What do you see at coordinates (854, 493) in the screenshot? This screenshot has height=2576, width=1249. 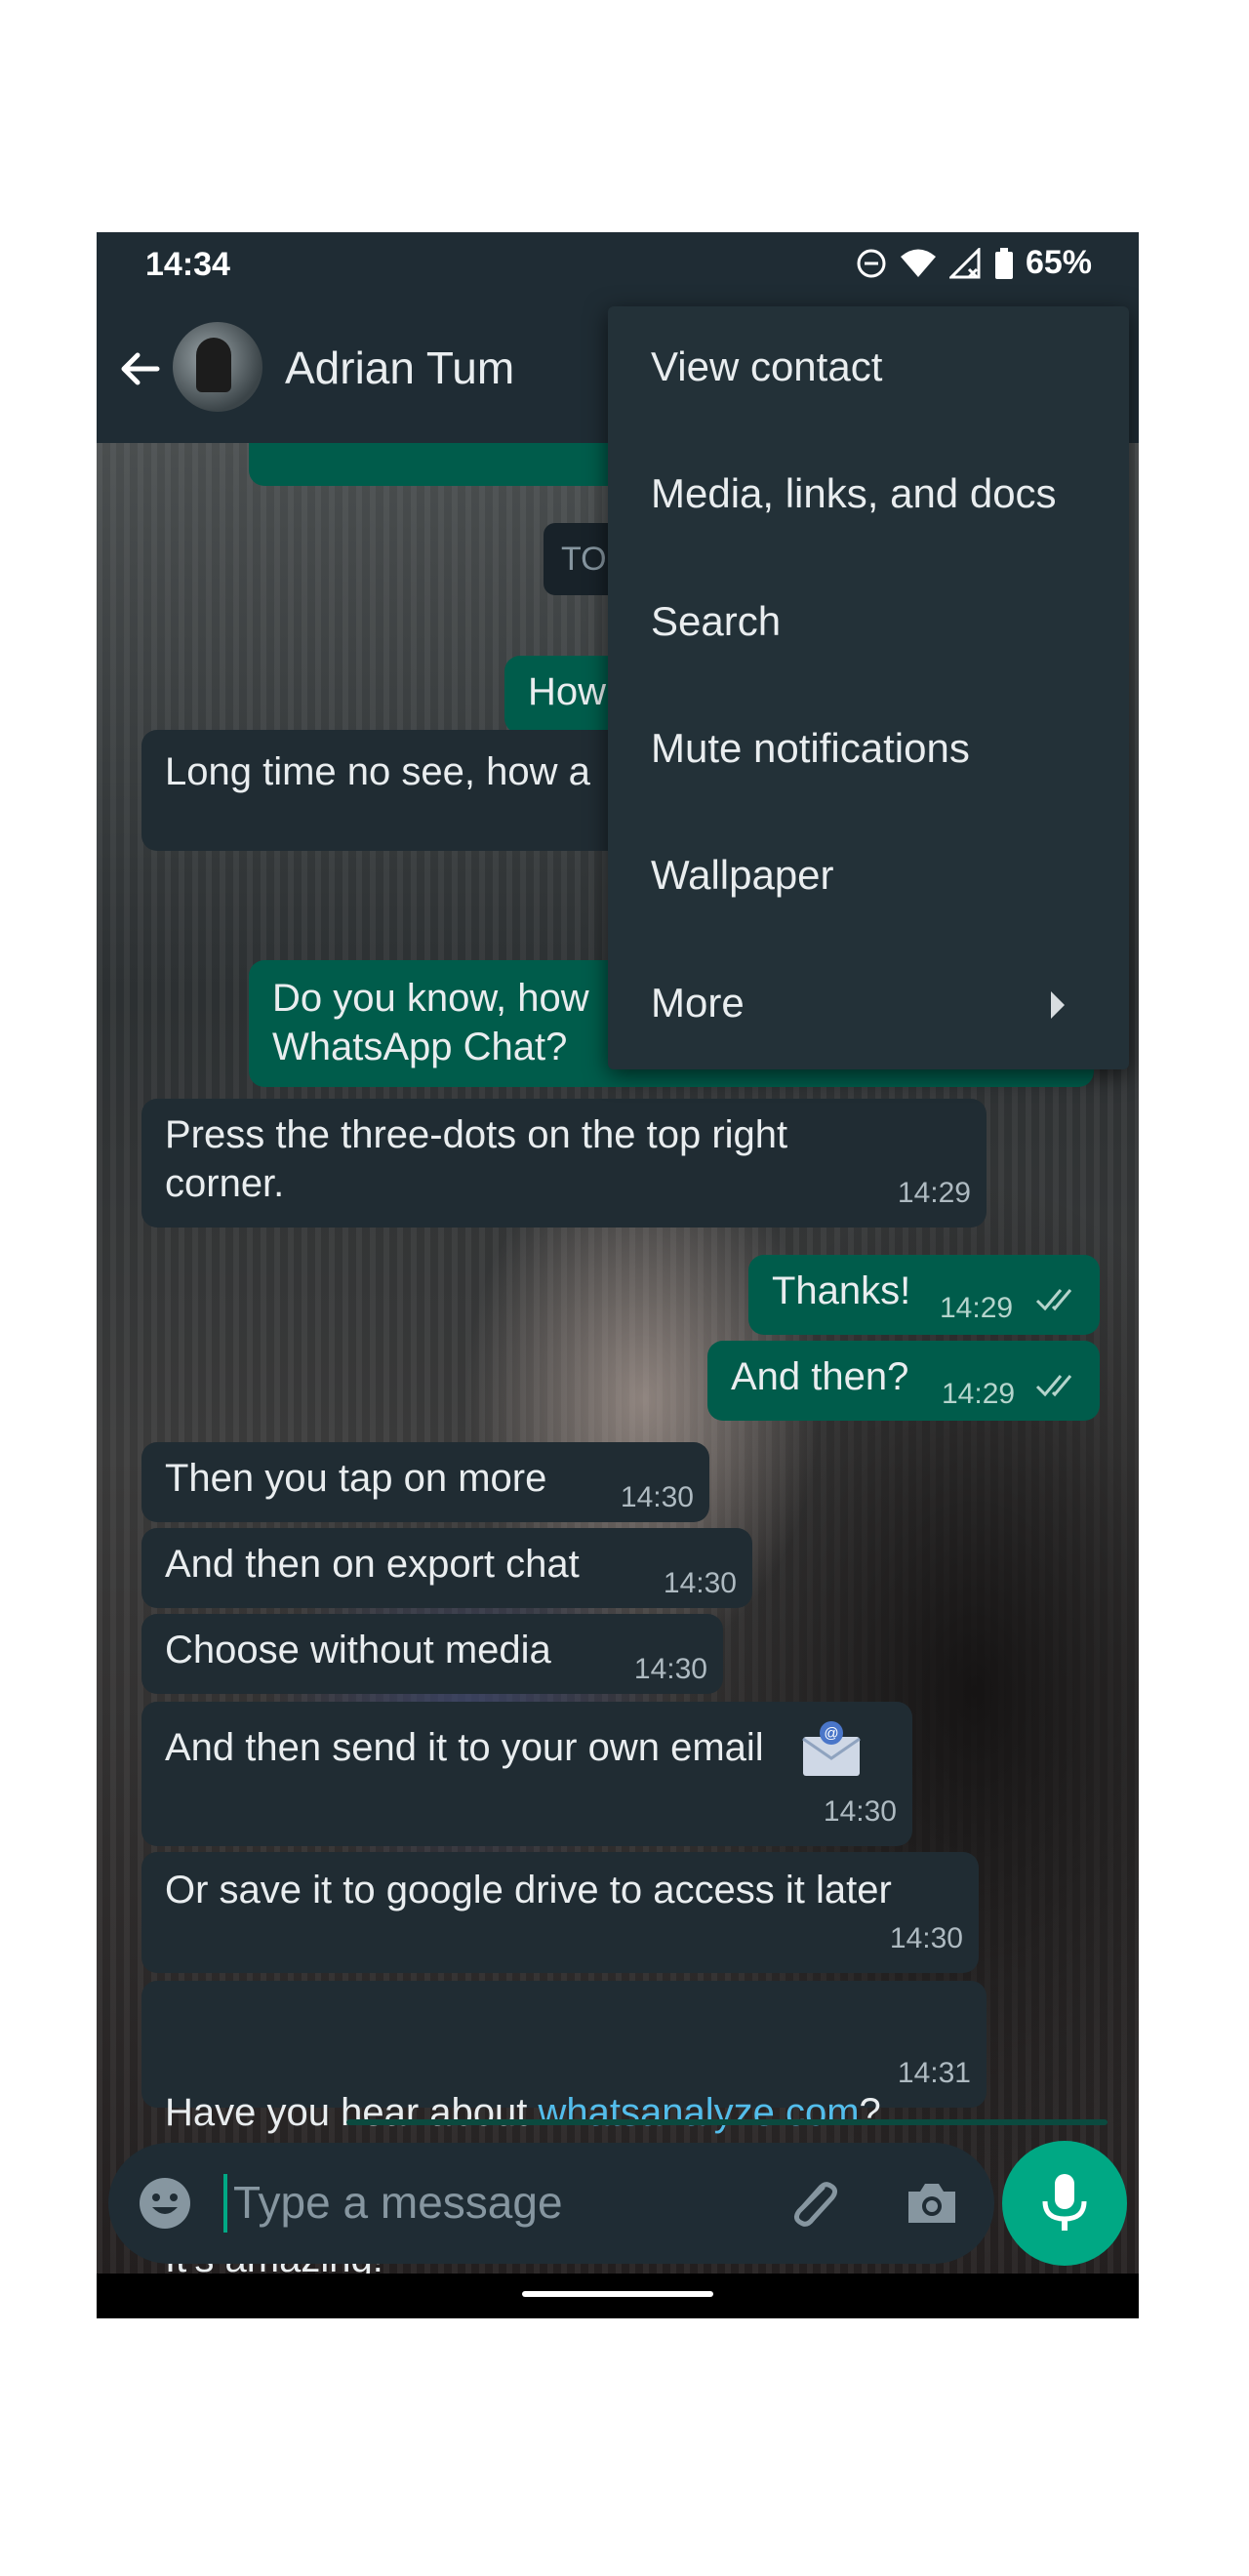 I see `menu-item-label: Media, links, and docs` at bounding box center [854, 493].